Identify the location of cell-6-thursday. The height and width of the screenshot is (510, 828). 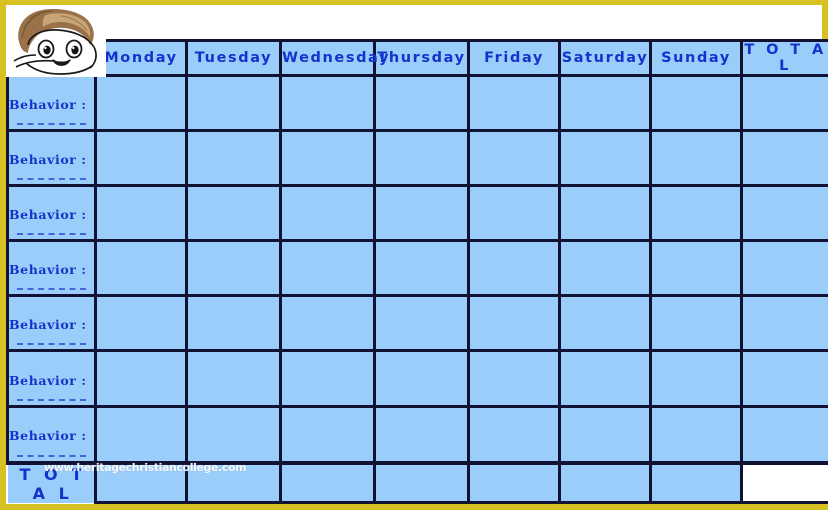
(421, 378).